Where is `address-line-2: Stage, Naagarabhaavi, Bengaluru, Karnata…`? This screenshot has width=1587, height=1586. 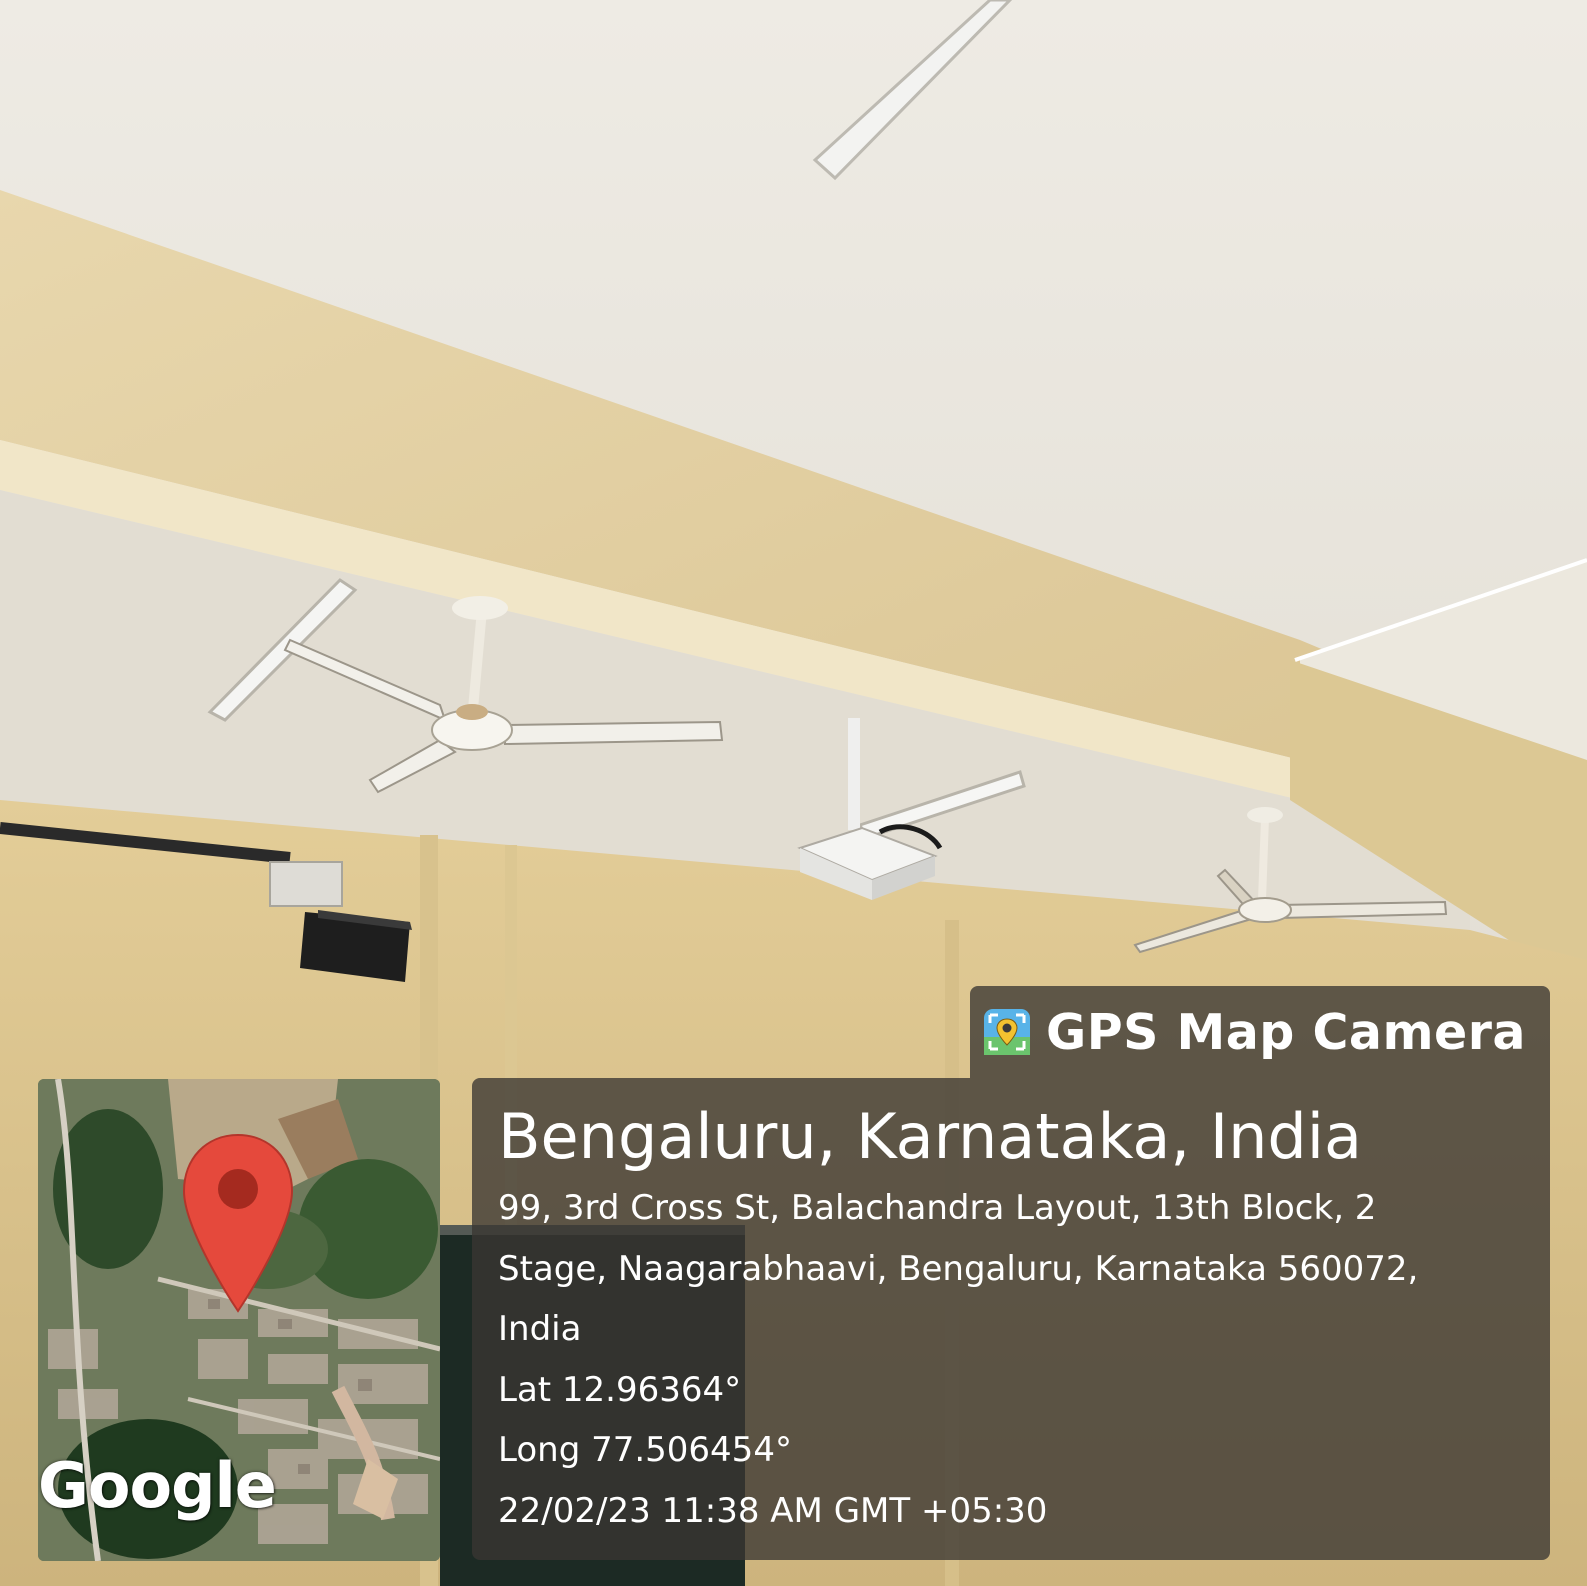 address-line-2: Stage, Naagarabhaavi, Bengaluru, Karnata… is located at coordinates (958, 1268).